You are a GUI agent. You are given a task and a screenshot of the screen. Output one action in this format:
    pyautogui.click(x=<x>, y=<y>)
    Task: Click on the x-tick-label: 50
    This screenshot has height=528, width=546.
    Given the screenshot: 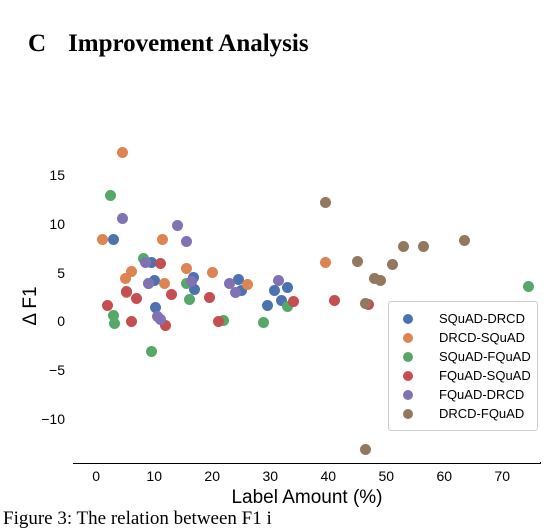 What is the action you would take?
    pyautogui.click(x=386, y=476)
    